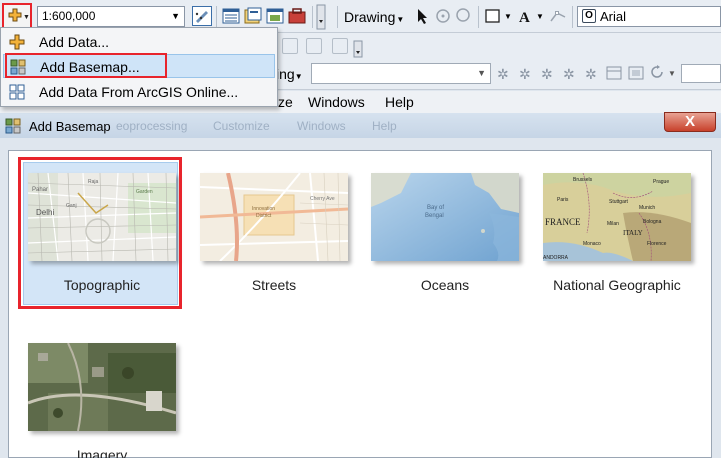 This screenshot has width=721, height=458. I want to click on rotate-tool-icon, so click(657, 72).